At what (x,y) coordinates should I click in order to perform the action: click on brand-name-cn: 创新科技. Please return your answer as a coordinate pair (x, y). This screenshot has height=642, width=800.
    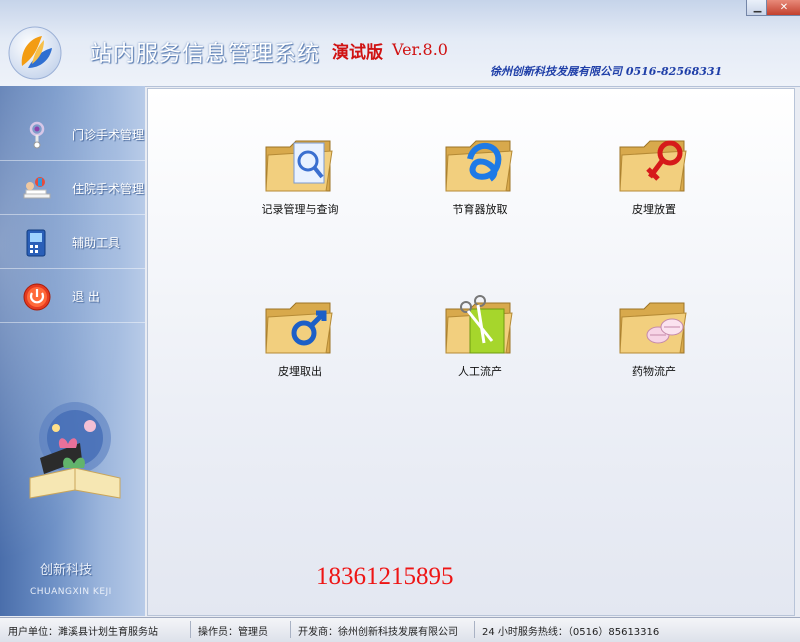
    Looking at the image, I should click on (66, 570).